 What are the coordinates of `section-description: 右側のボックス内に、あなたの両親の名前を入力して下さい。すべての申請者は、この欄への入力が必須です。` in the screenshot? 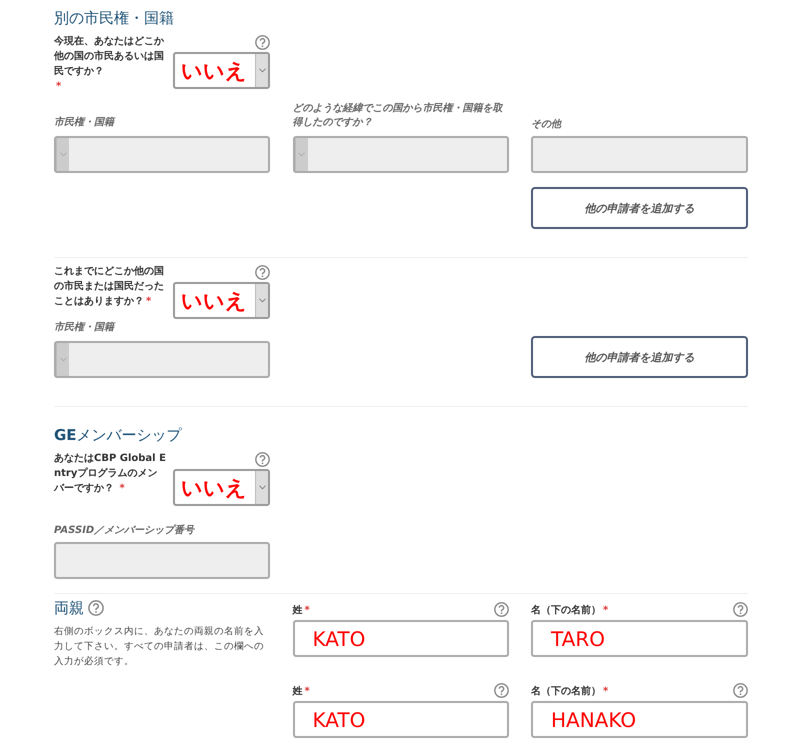 It's located at (159, 647).